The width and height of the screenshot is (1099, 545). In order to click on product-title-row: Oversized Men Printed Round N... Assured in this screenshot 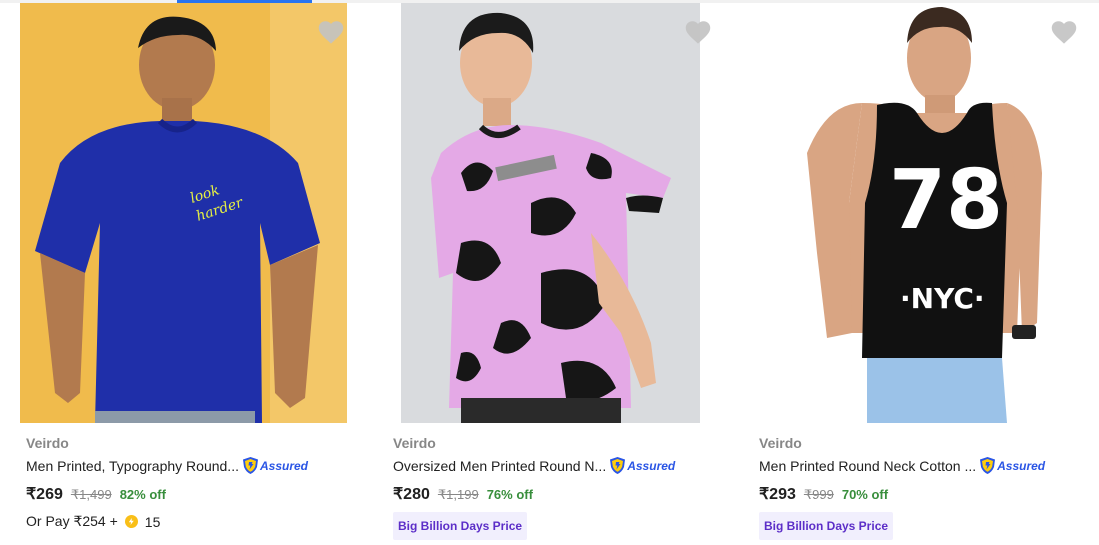, I will do `click(534, 465)`.